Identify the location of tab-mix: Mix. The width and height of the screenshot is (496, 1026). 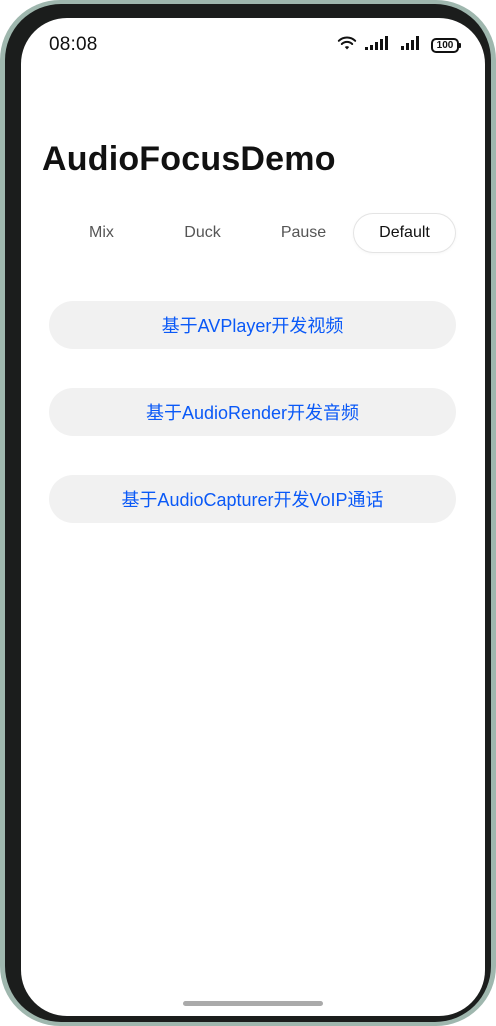
(101, 233).